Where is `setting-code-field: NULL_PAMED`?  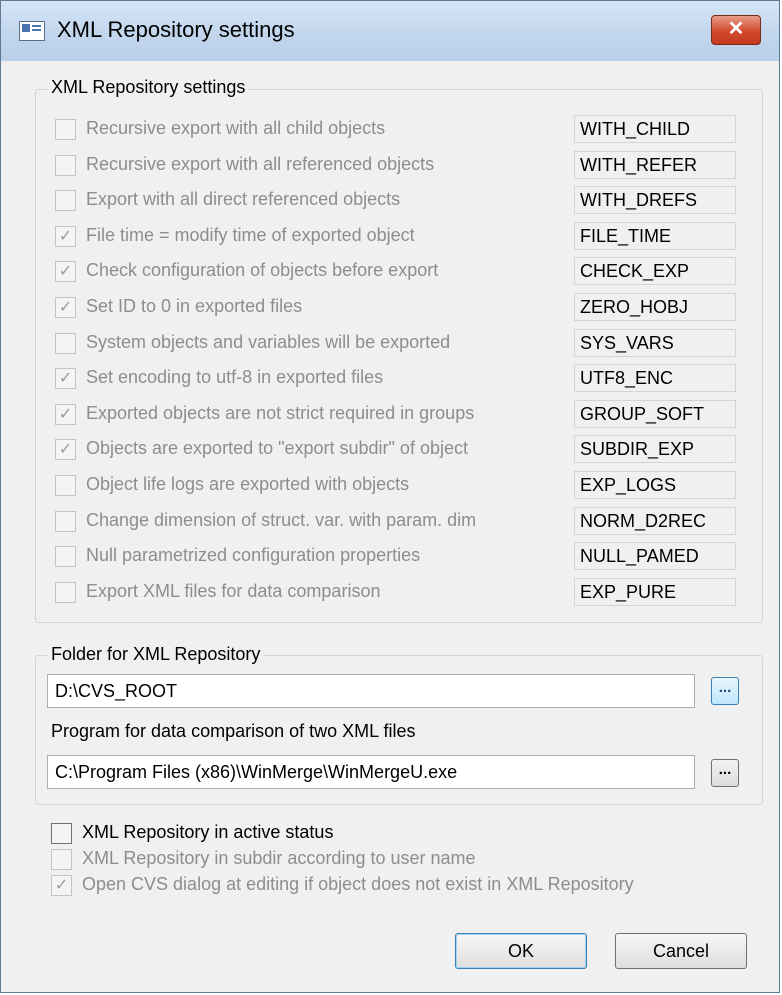 setting-code-field: NULL_PAMED is located at coordinates (655, 556).